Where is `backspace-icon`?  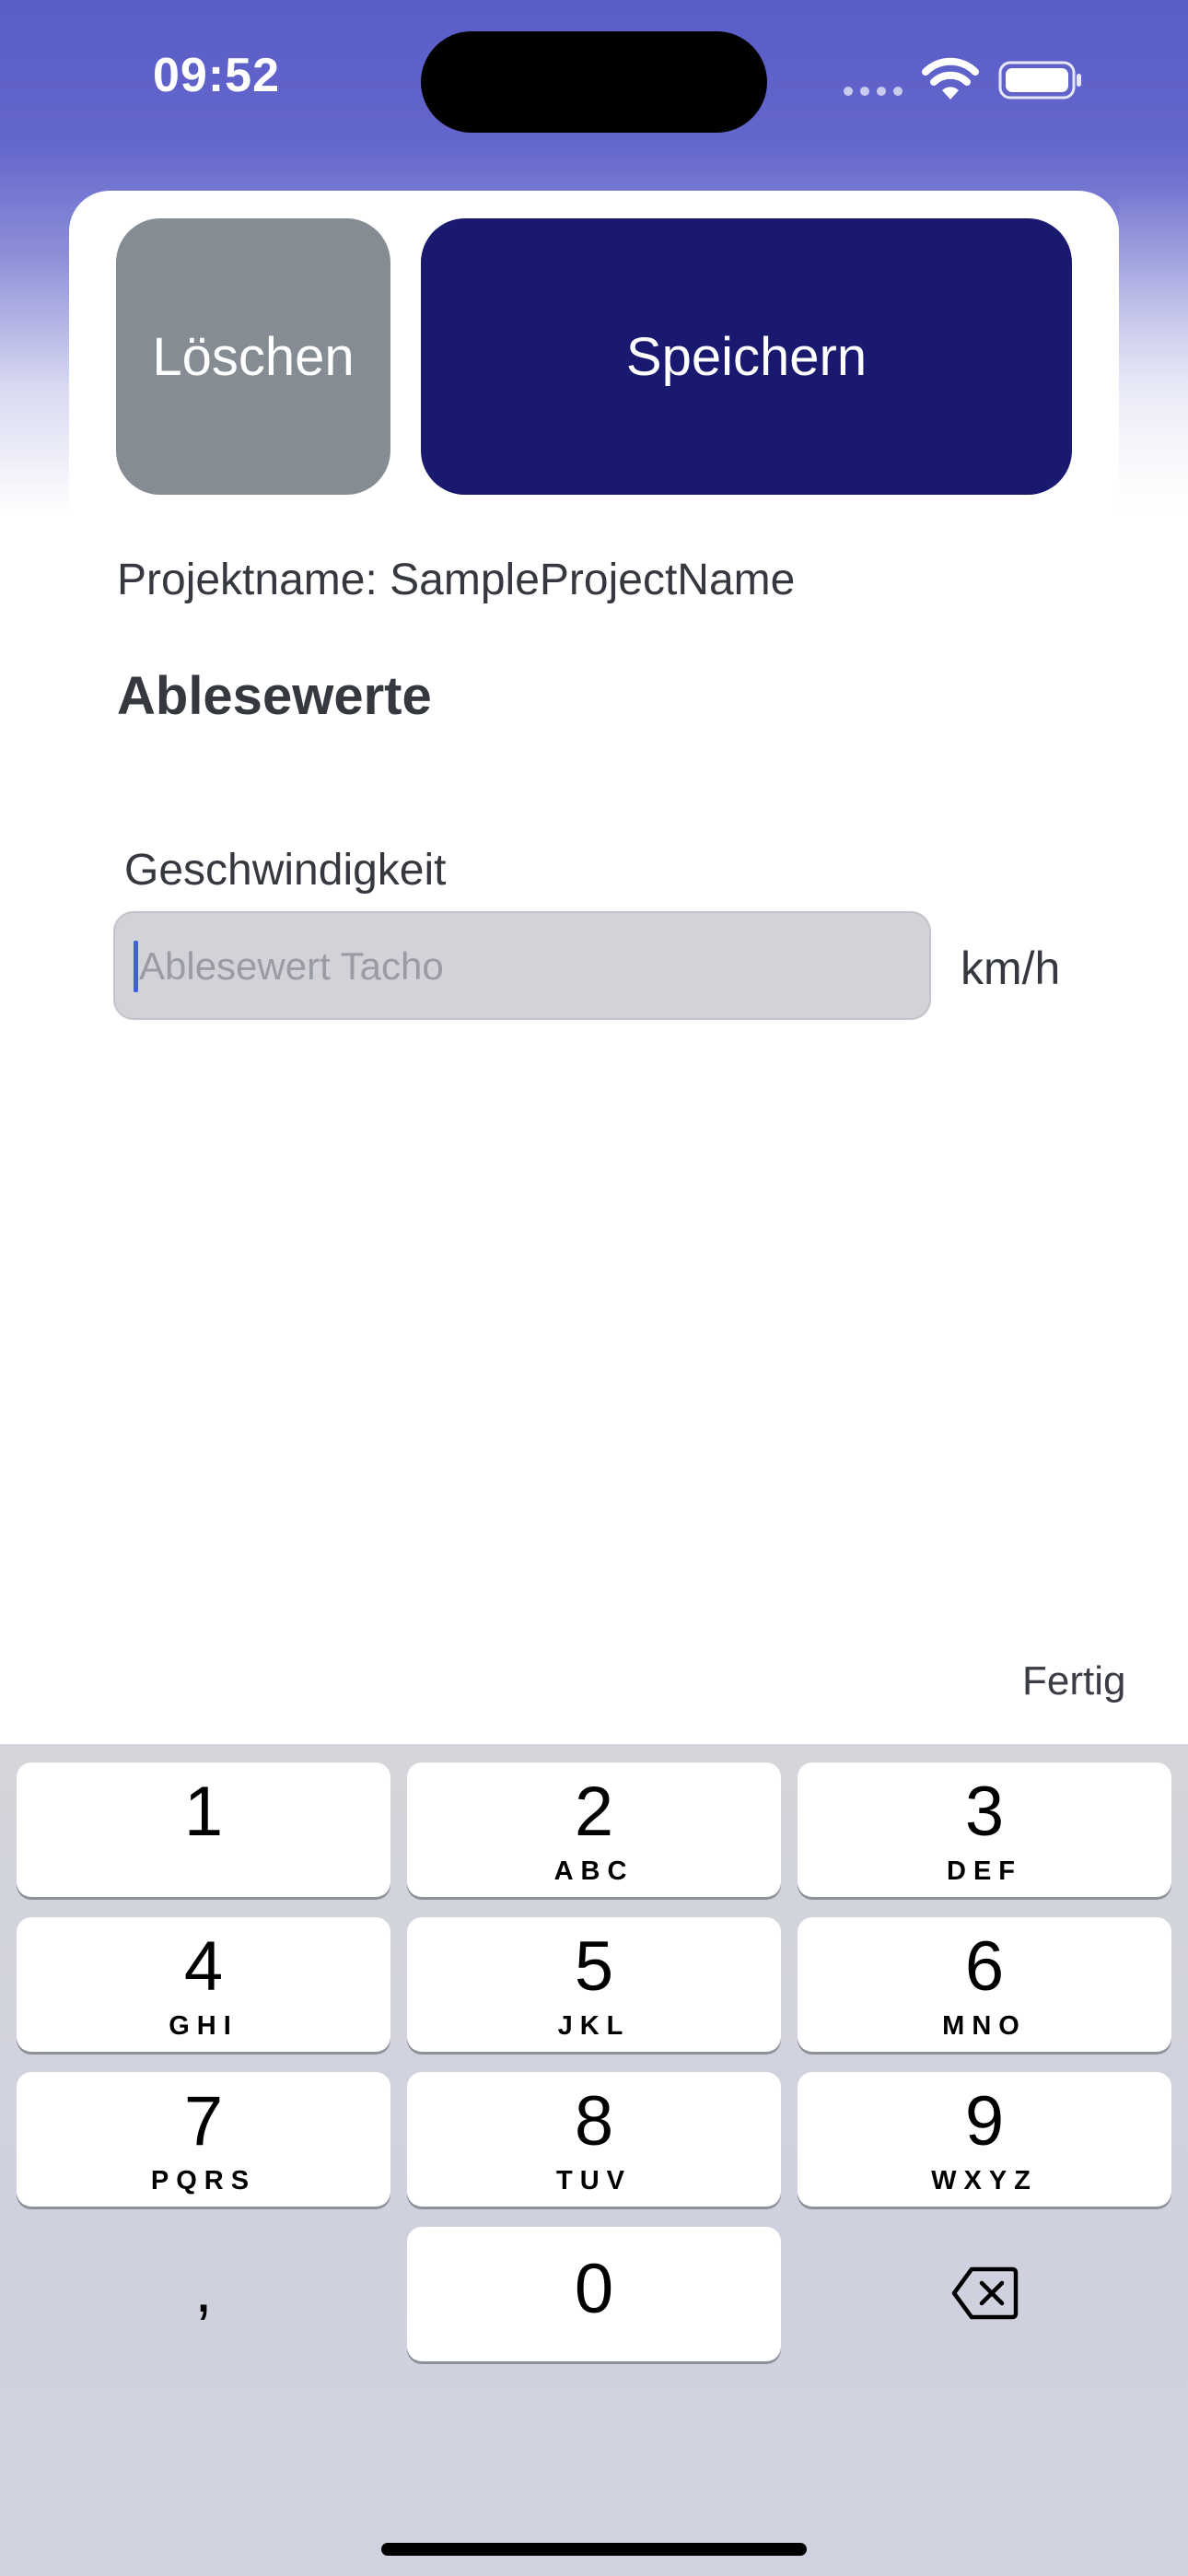
backspace-icon is located at coordinates (985, 2293).